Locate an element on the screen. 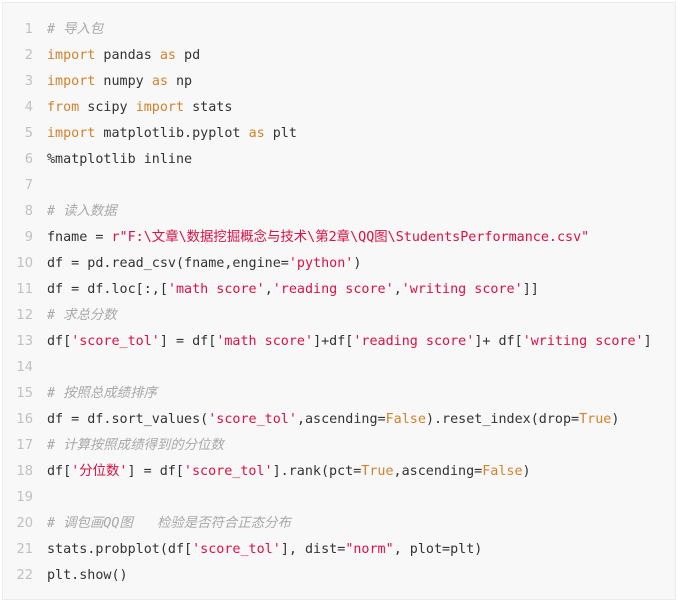 The height and width of the screenshot is (604, 678). line-number: 5 is located at coordinates (28, 133).